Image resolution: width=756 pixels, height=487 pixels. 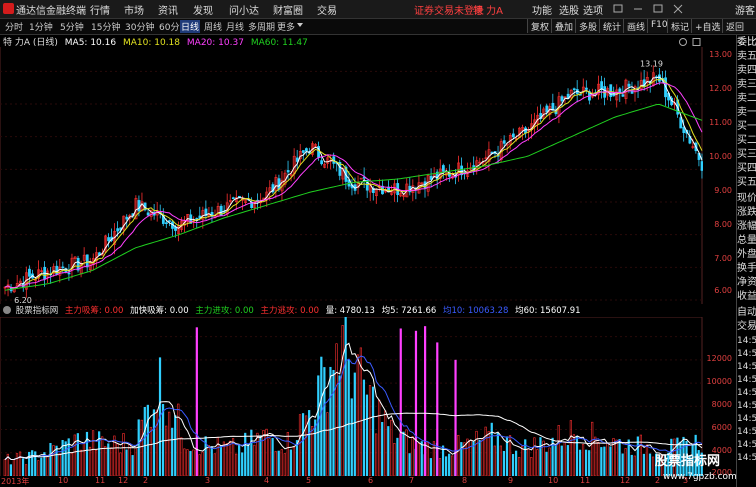 What do you see at coordinates (746, 212) in the screenshot?
I see `side-change: 涨跌` at bounding box center [746, 212].